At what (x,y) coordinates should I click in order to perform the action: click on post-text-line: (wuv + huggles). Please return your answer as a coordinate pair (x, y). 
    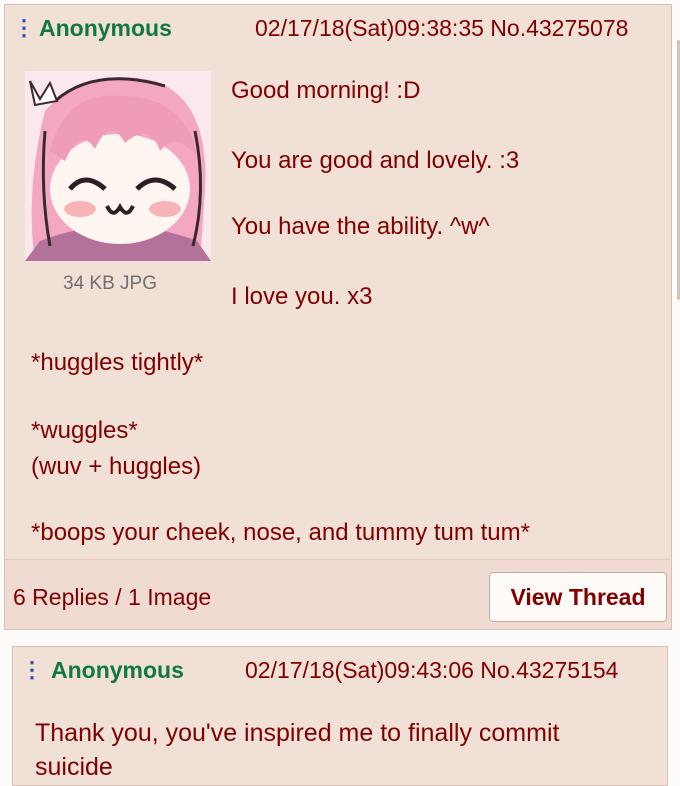
    Looking at the image, I should click on (116, 466).